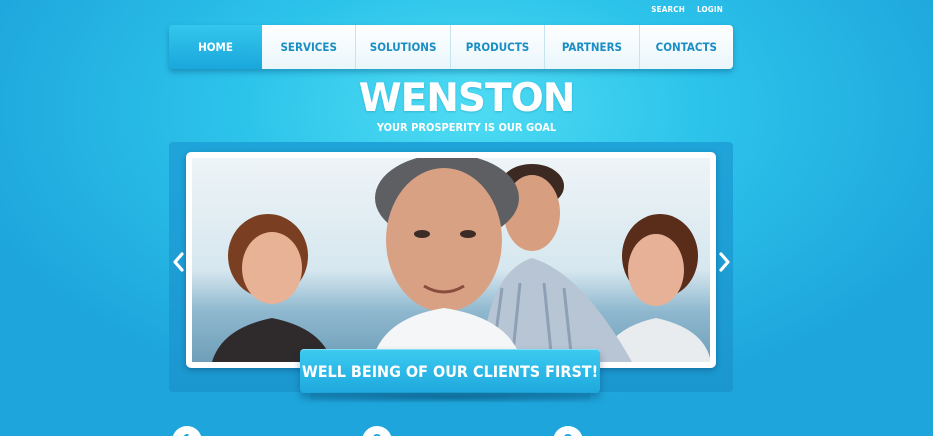 This screenshot has height=436, width=933. I want to click on chevron-right-icon, so click(724, 262).